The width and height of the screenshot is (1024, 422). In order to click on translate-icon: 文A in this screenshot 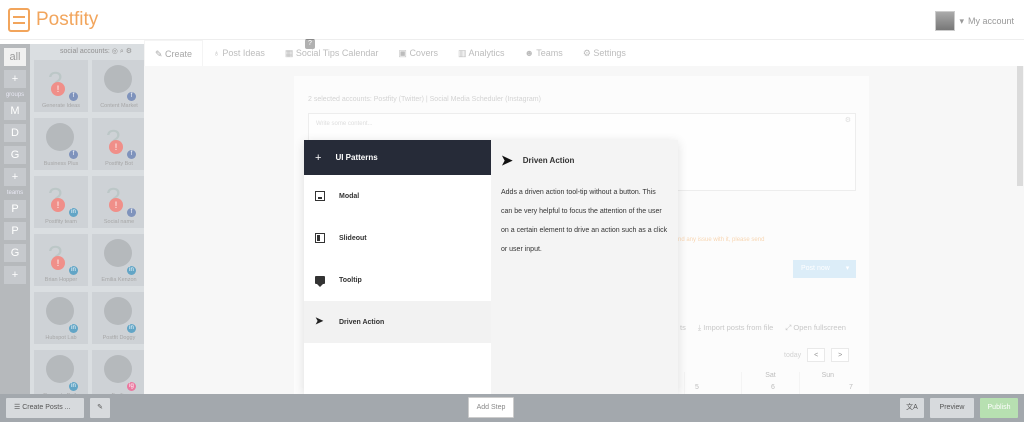, I will do `click(912, 407)`.